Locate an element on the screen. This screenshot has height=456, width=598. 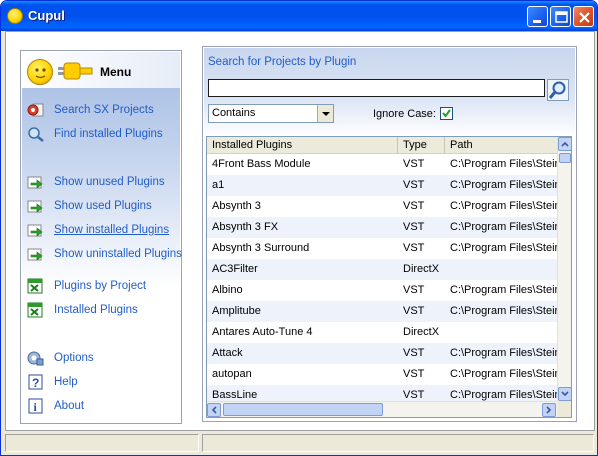
table-row: Amplitube VST C:\Program Files\Steinberg is located at coordinates (382, 311).